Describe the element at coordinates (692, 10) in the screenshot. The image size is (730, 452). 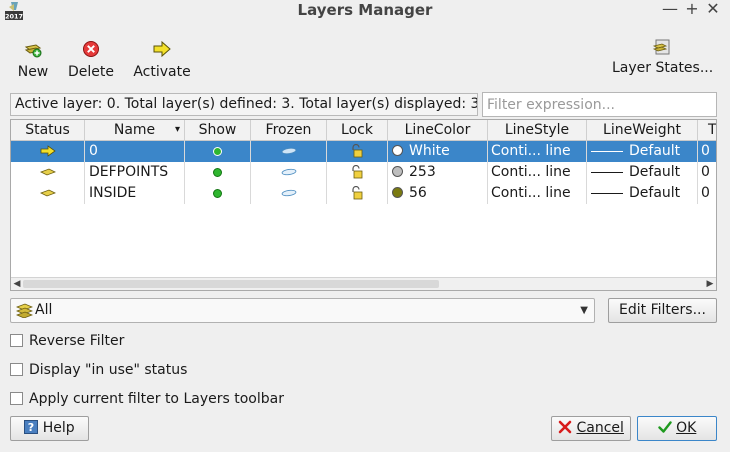
I see `maximize-button: +` at that location.